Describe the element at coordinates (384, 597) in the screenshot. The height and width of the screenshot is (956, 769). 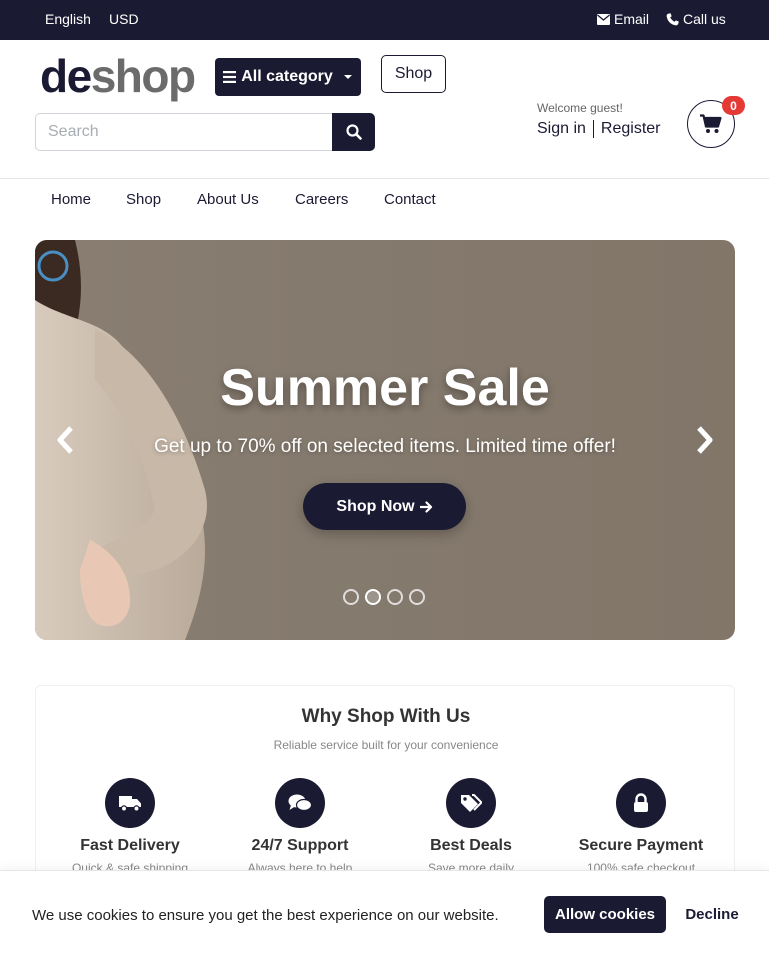
I see `carousel-indicators` at that location.